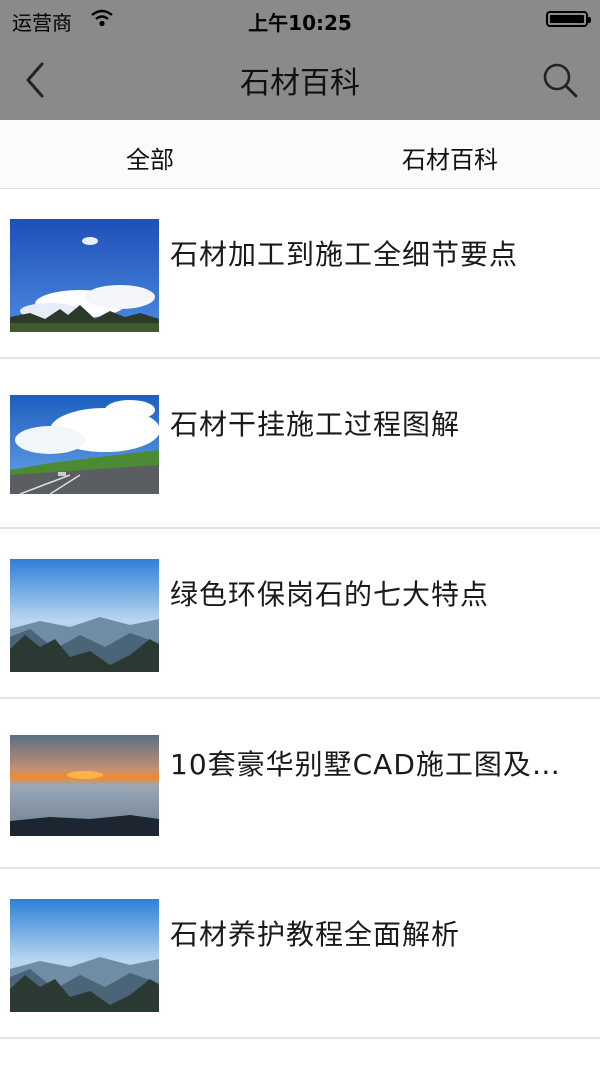 The height and width of the screenshot is (1065, 600). I want to click on article-title: 石材养护教程全面解析, so click(315, 934).